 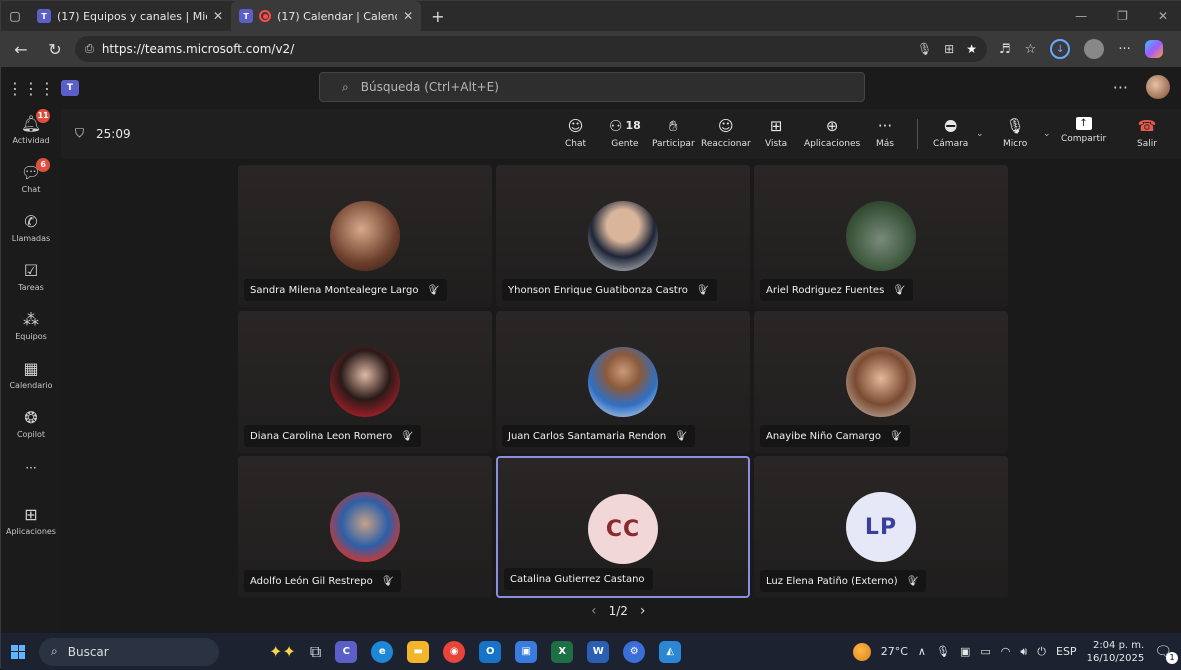 What do you see at coordinates (1066, 651) in the screenshot?
I see `language-indicator: ESP` at bounding box center [1066, 651].